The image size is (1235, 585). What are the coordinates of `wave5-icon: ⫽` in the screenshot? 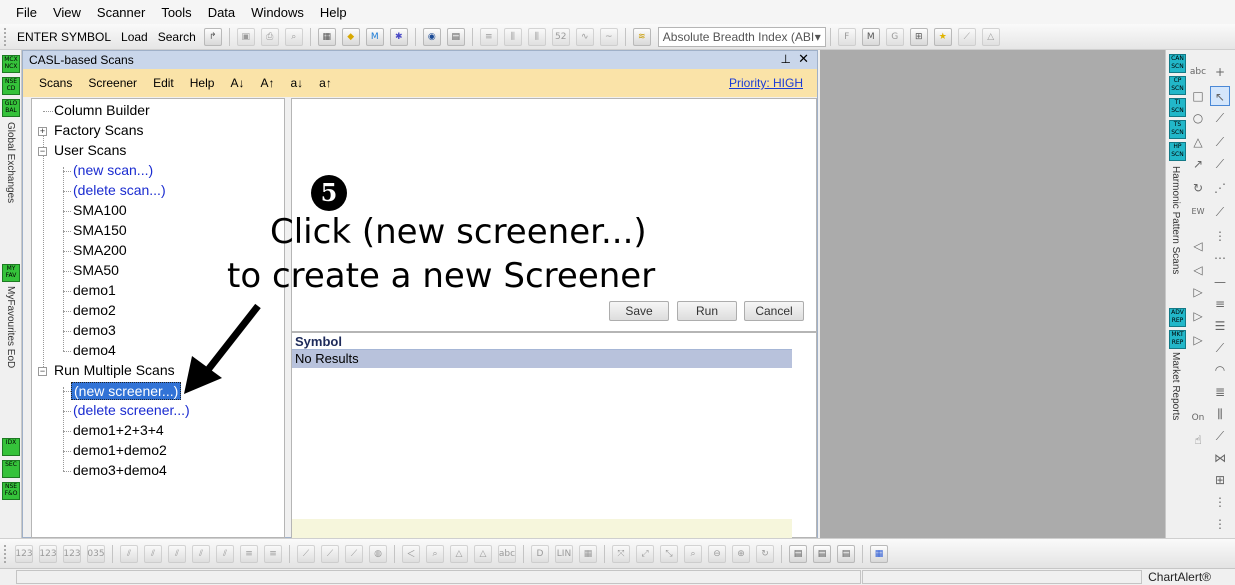 It's located at (225, 553).